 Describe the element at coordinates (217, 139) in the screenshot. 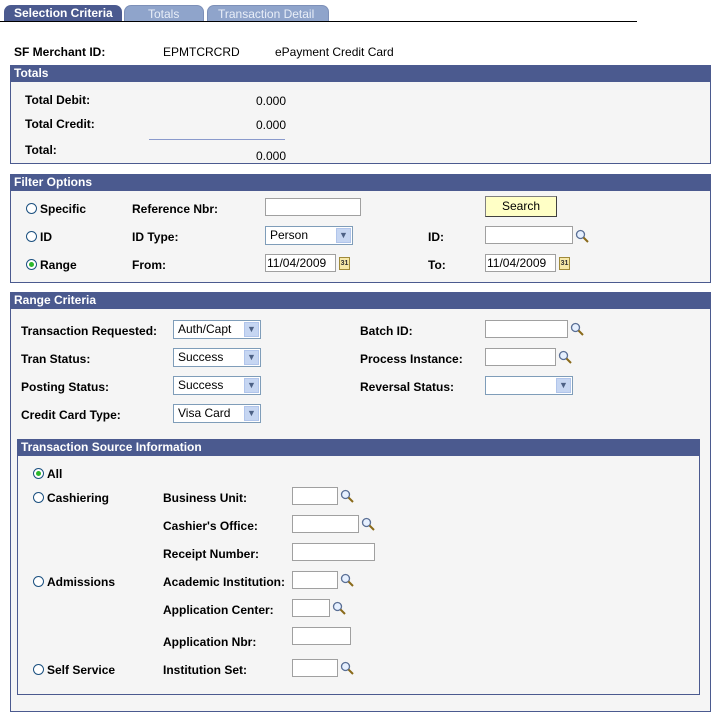

I see `total-separator` at that location.